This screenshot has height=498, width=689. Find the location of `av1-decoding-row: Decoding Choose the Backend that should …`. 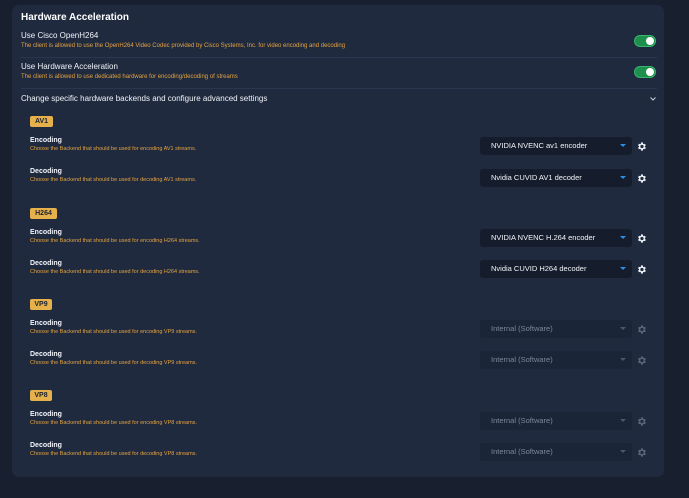

av1-decoding-row: Decoding Choose the Backend that should … is located at coordinates (113, 175).